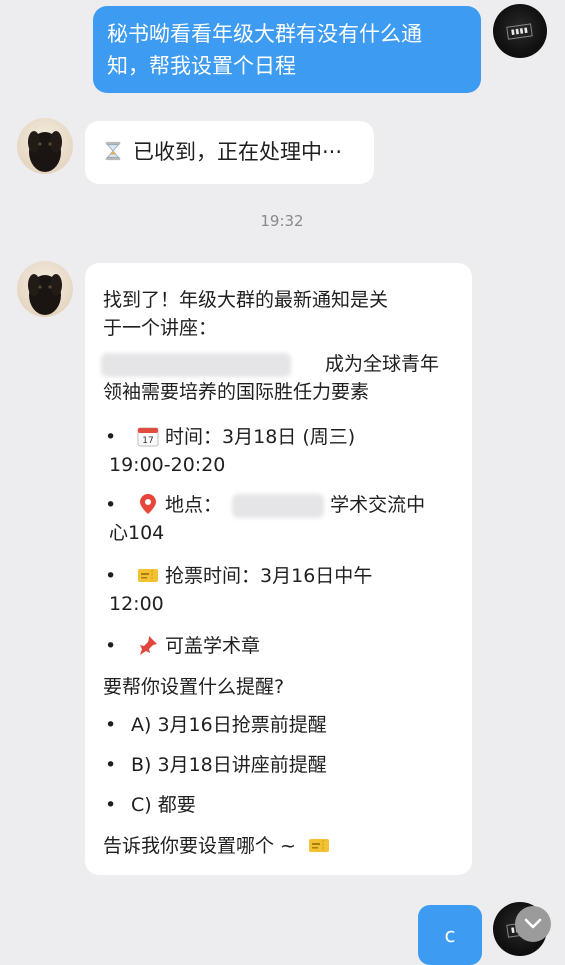 The width and height of the screenshot is (565, 965). What do you see at coordinates (136, 604) in the screenshot?
I see `ticket-value: 12:00` at bounding box center [136, 604].